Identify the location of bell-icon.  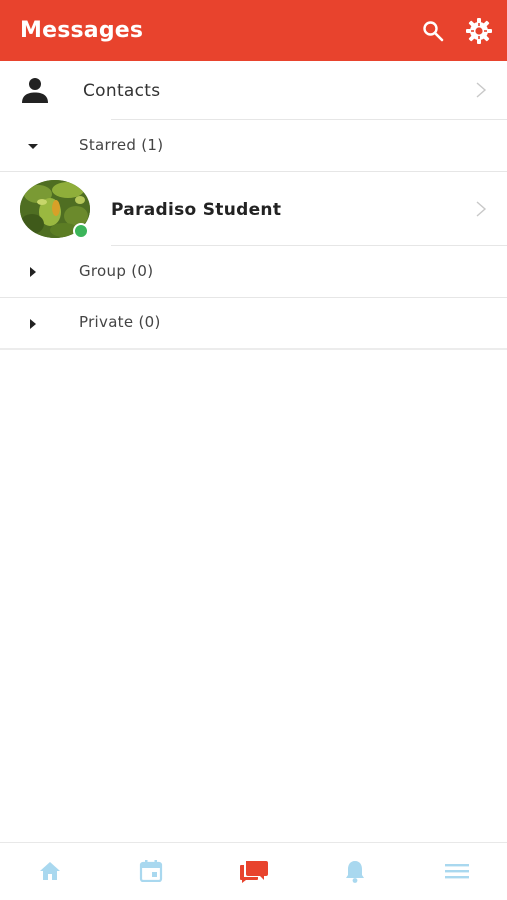
(355, 872).